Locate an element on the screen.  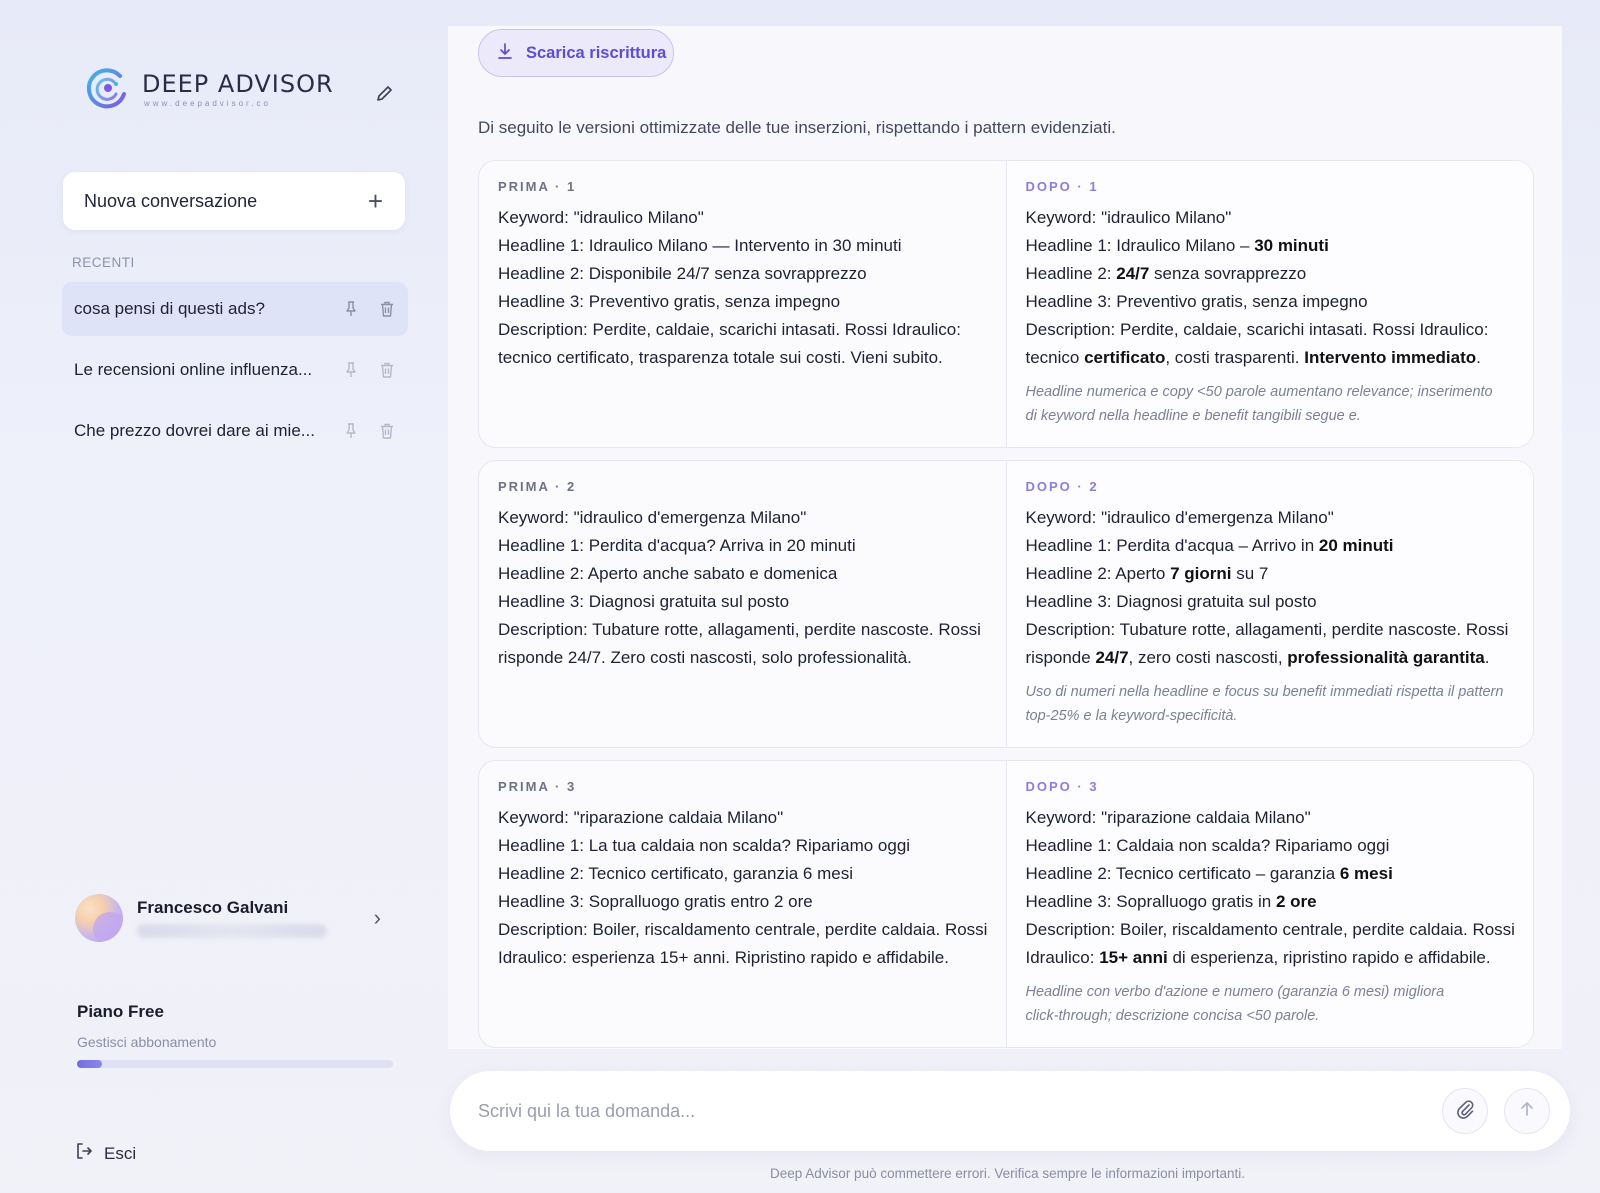
logout-label: Esci is located at coordinates (120, 1153).